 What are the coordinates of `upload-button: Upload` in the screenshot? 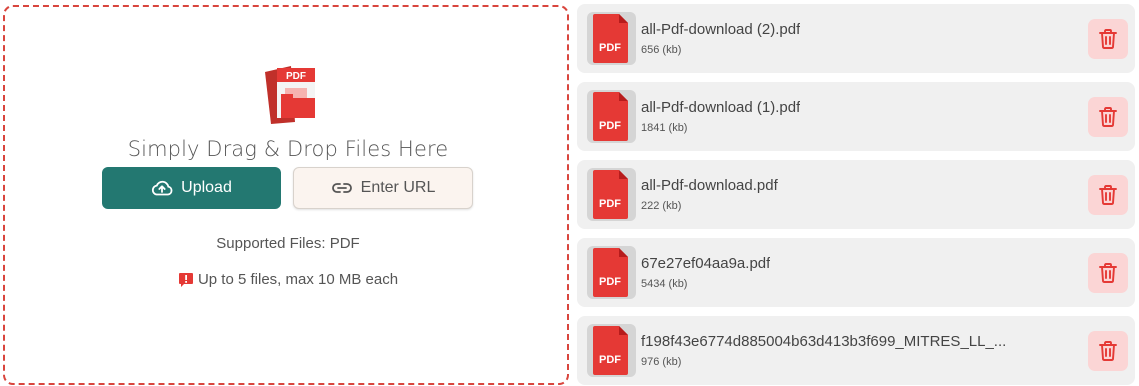 It's located at (191, 188).